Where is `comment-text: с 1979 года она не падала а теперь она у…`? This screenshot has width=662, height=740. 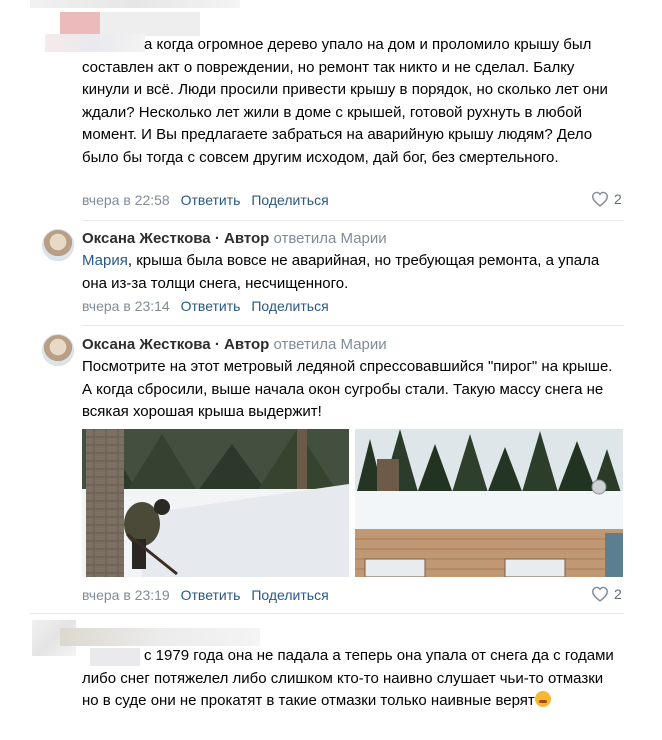 comment-text: с 1979 года она не падала а теперь она у… is located at coordinates (352, 679).